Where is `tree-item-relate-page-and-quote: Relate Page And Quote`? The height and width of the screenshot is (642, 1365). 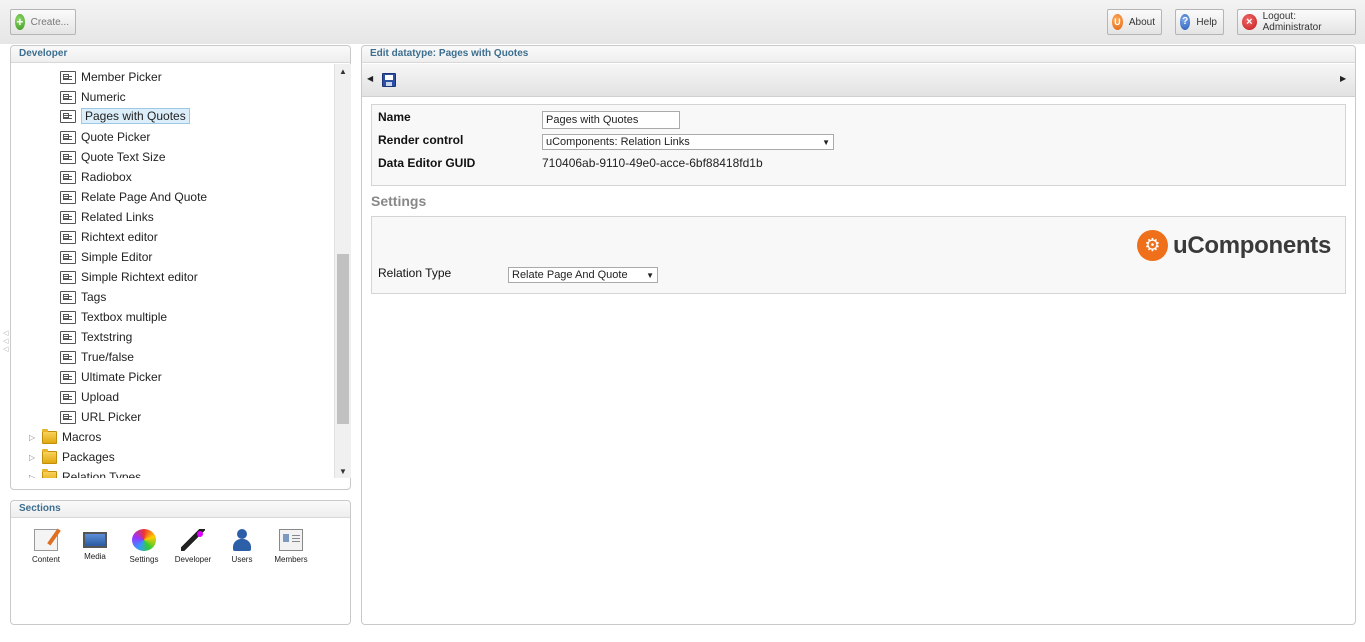 tree-item-relate-page-and-quote: Relate Page And Quote is located at coordinates (133, 197).